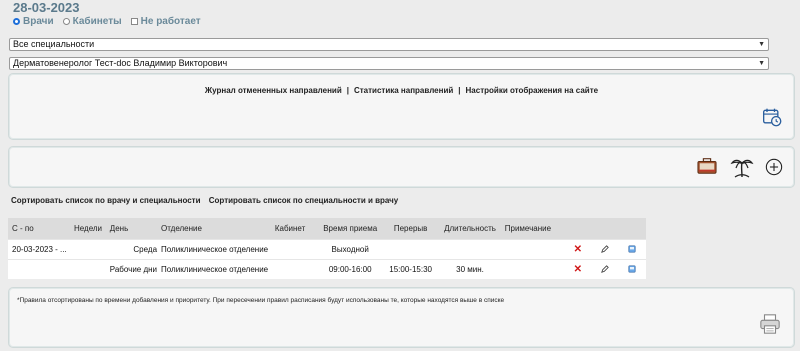 This screenshot has width=800, height=351. Describe the element at coordinates (89, 229) in the screenshot. I see `col-weeks: Недели` at that location.